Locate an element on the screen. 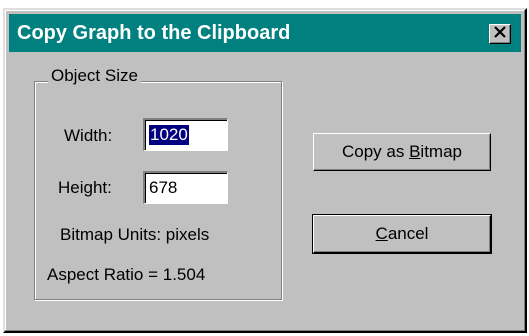 This screenshot has width=529, height=336. copy-as-bitmap-label: Copy as Bitmap is located at coordinates (401, 151).